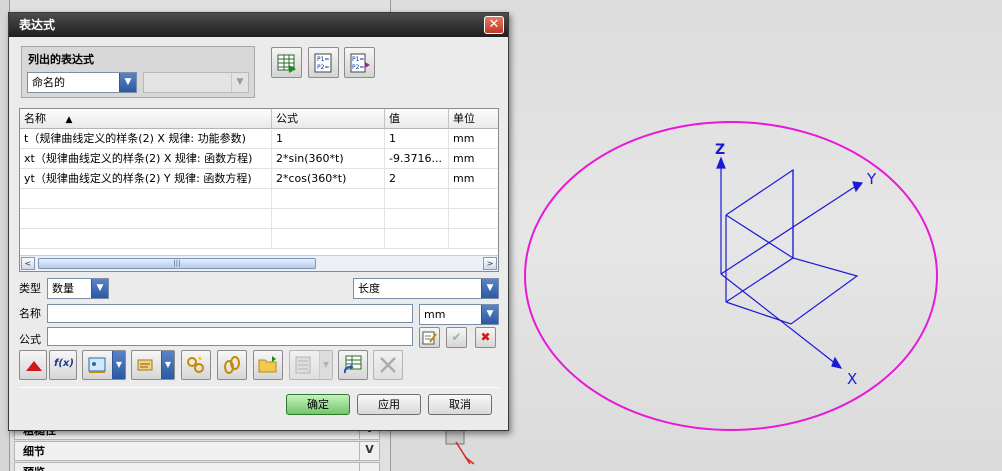 Image resolution: width=1002 pixels, height=471 pixels. I want to click on function-button: f(x), so click(63, 365).